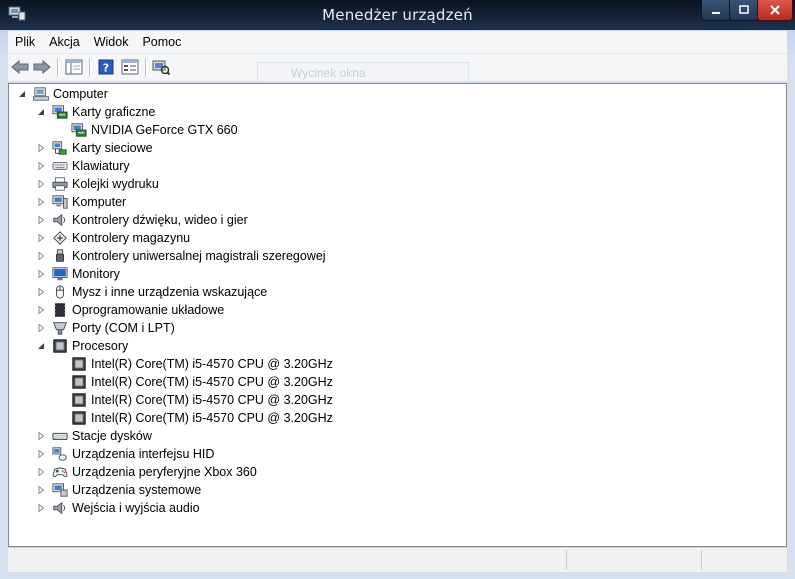 The image size is (795, 579). I want to click on tree-category-item: Klawiatury, so click(83, 166).